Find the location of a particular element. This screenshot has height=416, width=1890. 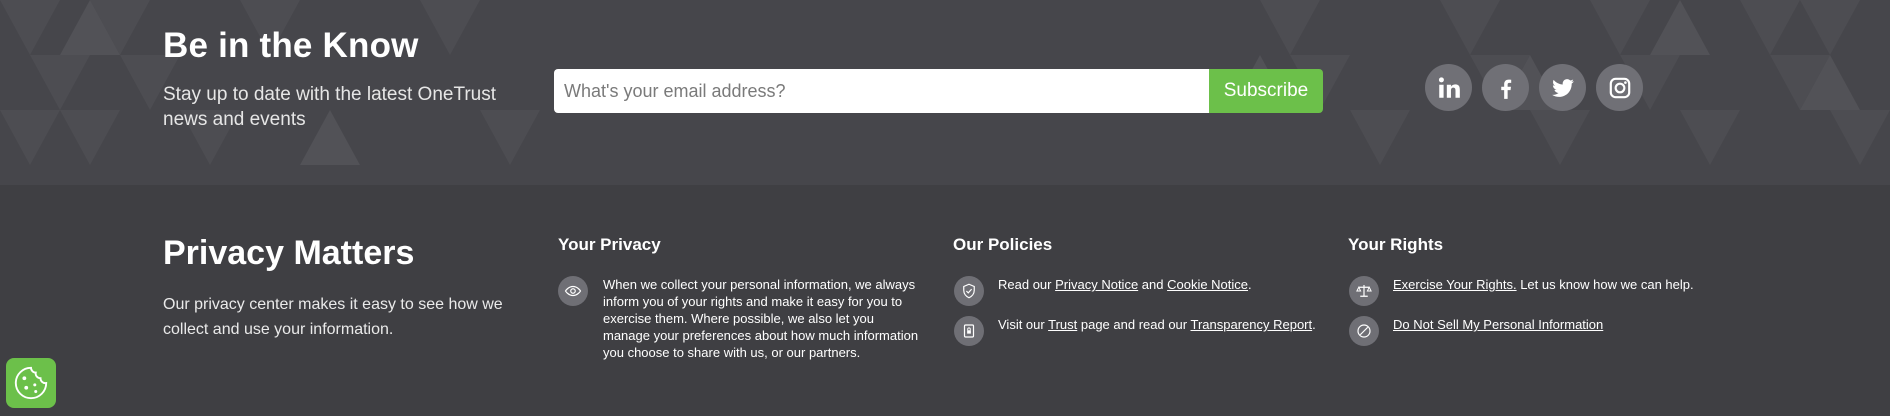

instagram-icon is located at coordinates (1619, 87).